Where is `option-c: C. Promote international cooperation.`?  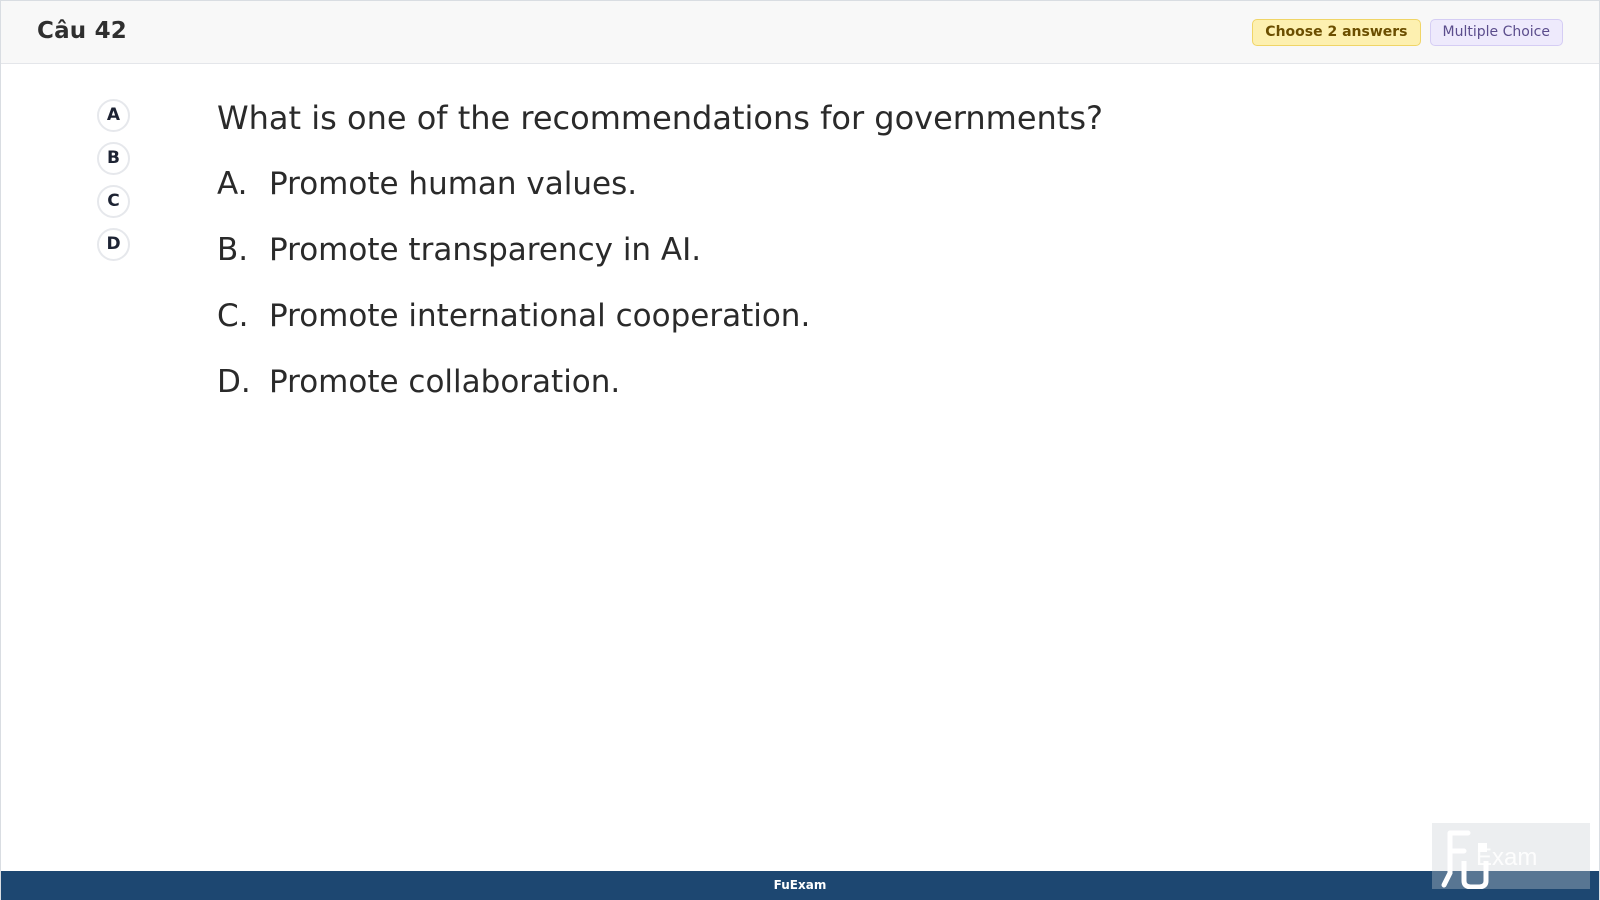
option-c: C. Promote international cooperation. is located at coordinates (513, 331).